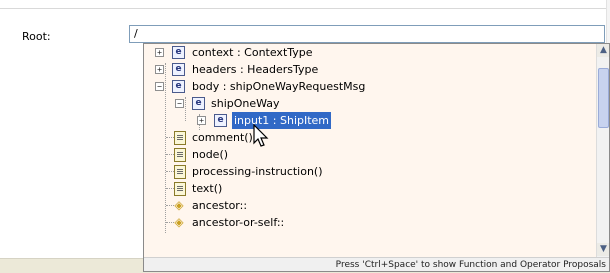 This screenshot has width=610, height=273. What do you see at coordinates (603, 249) in the screenshot?
I see `scroll-down-icon: ▼` at bounding box center [603, 249].